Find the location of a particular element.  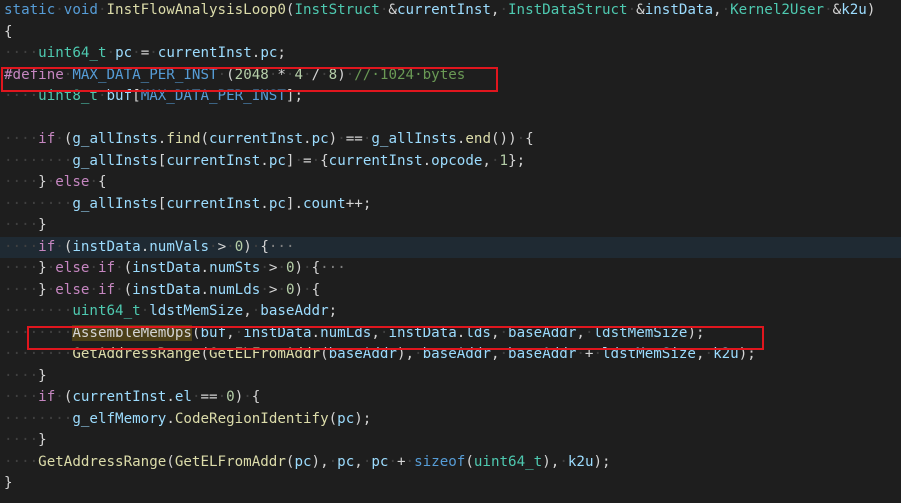

code-token: uint64_t is located at coordinates (72, 53).